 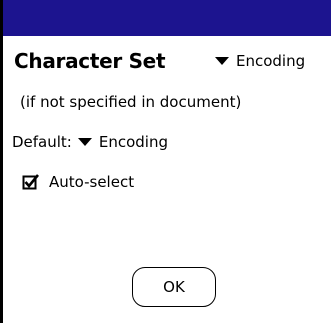 I want to click on window-left-border, so click(x=1, y=161).